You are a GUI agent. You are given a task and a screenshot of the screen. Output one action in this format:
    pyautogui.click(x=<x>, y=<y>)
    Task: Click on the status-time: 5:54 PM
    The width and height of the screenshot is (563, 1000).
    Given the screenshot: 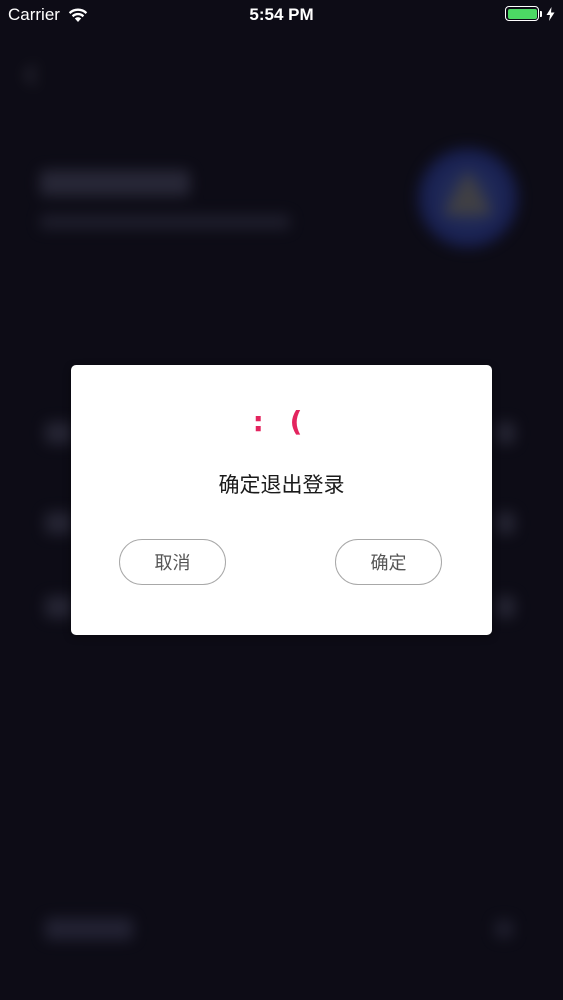 What is the action you would take?
    pyautogui.click(x=281, y=14)
    